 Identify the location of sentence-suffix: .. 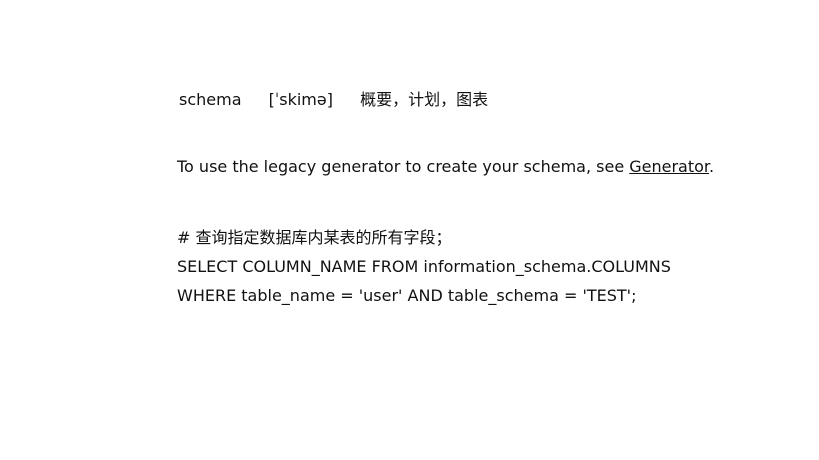
(712, 166).